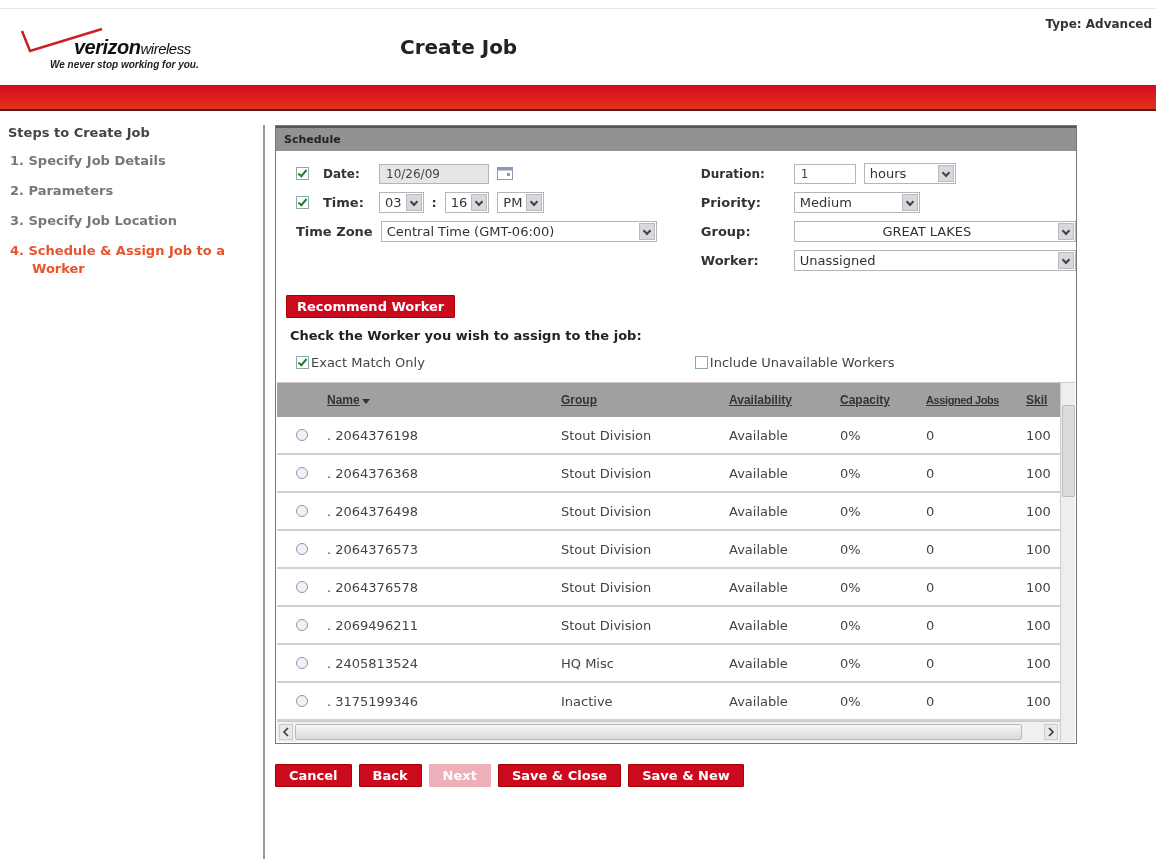 Image resolution: width=1156 pixels, height=859 pixels. Describe the element at coordinates (459, 47) in the screenshot. I see `page-title: Create Job` at that location.